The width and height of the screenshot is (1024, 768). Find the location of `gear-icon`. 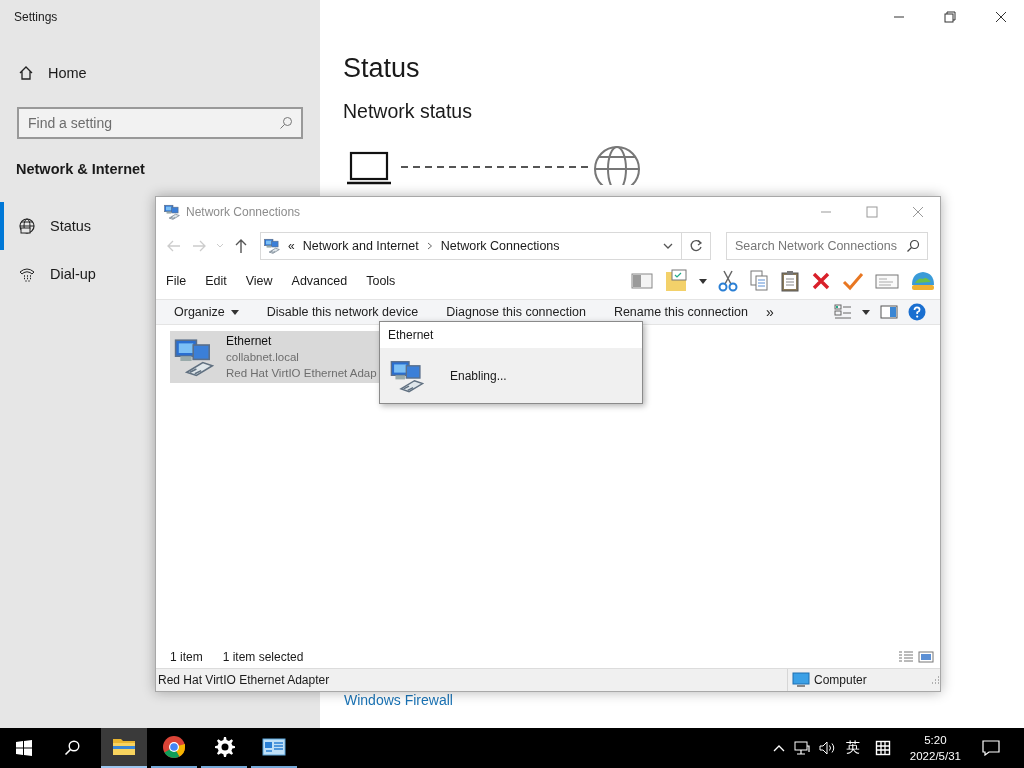

gear-icon is located at coordinates (224, 747).